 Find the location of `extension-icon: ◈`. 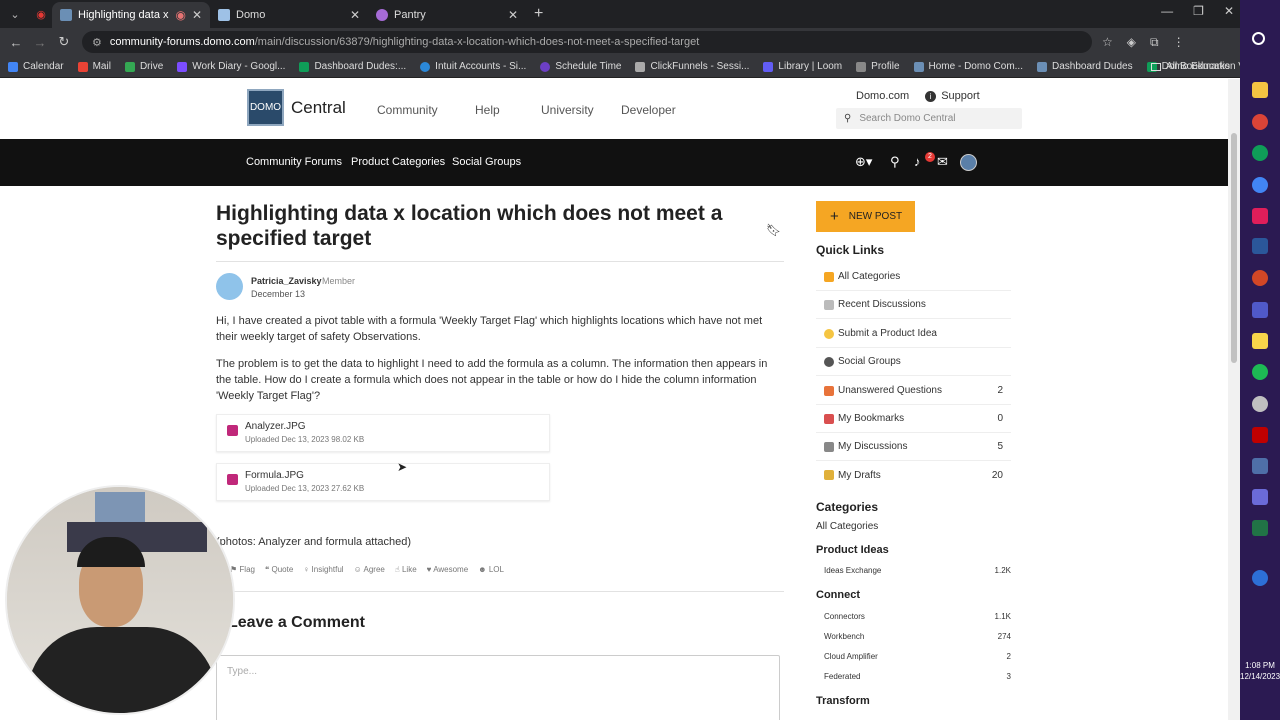

extension-icon: ◈ is located at coordinates (1131, 42).